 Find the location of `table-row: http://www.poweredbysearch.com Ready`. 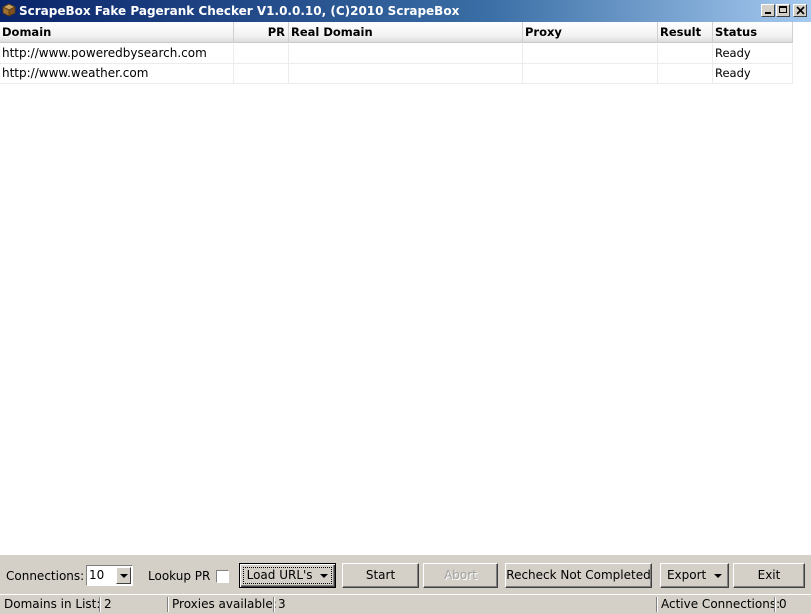

table-row: http://www.poweredbysearch.com Ready is located at coordinates (396, 54).